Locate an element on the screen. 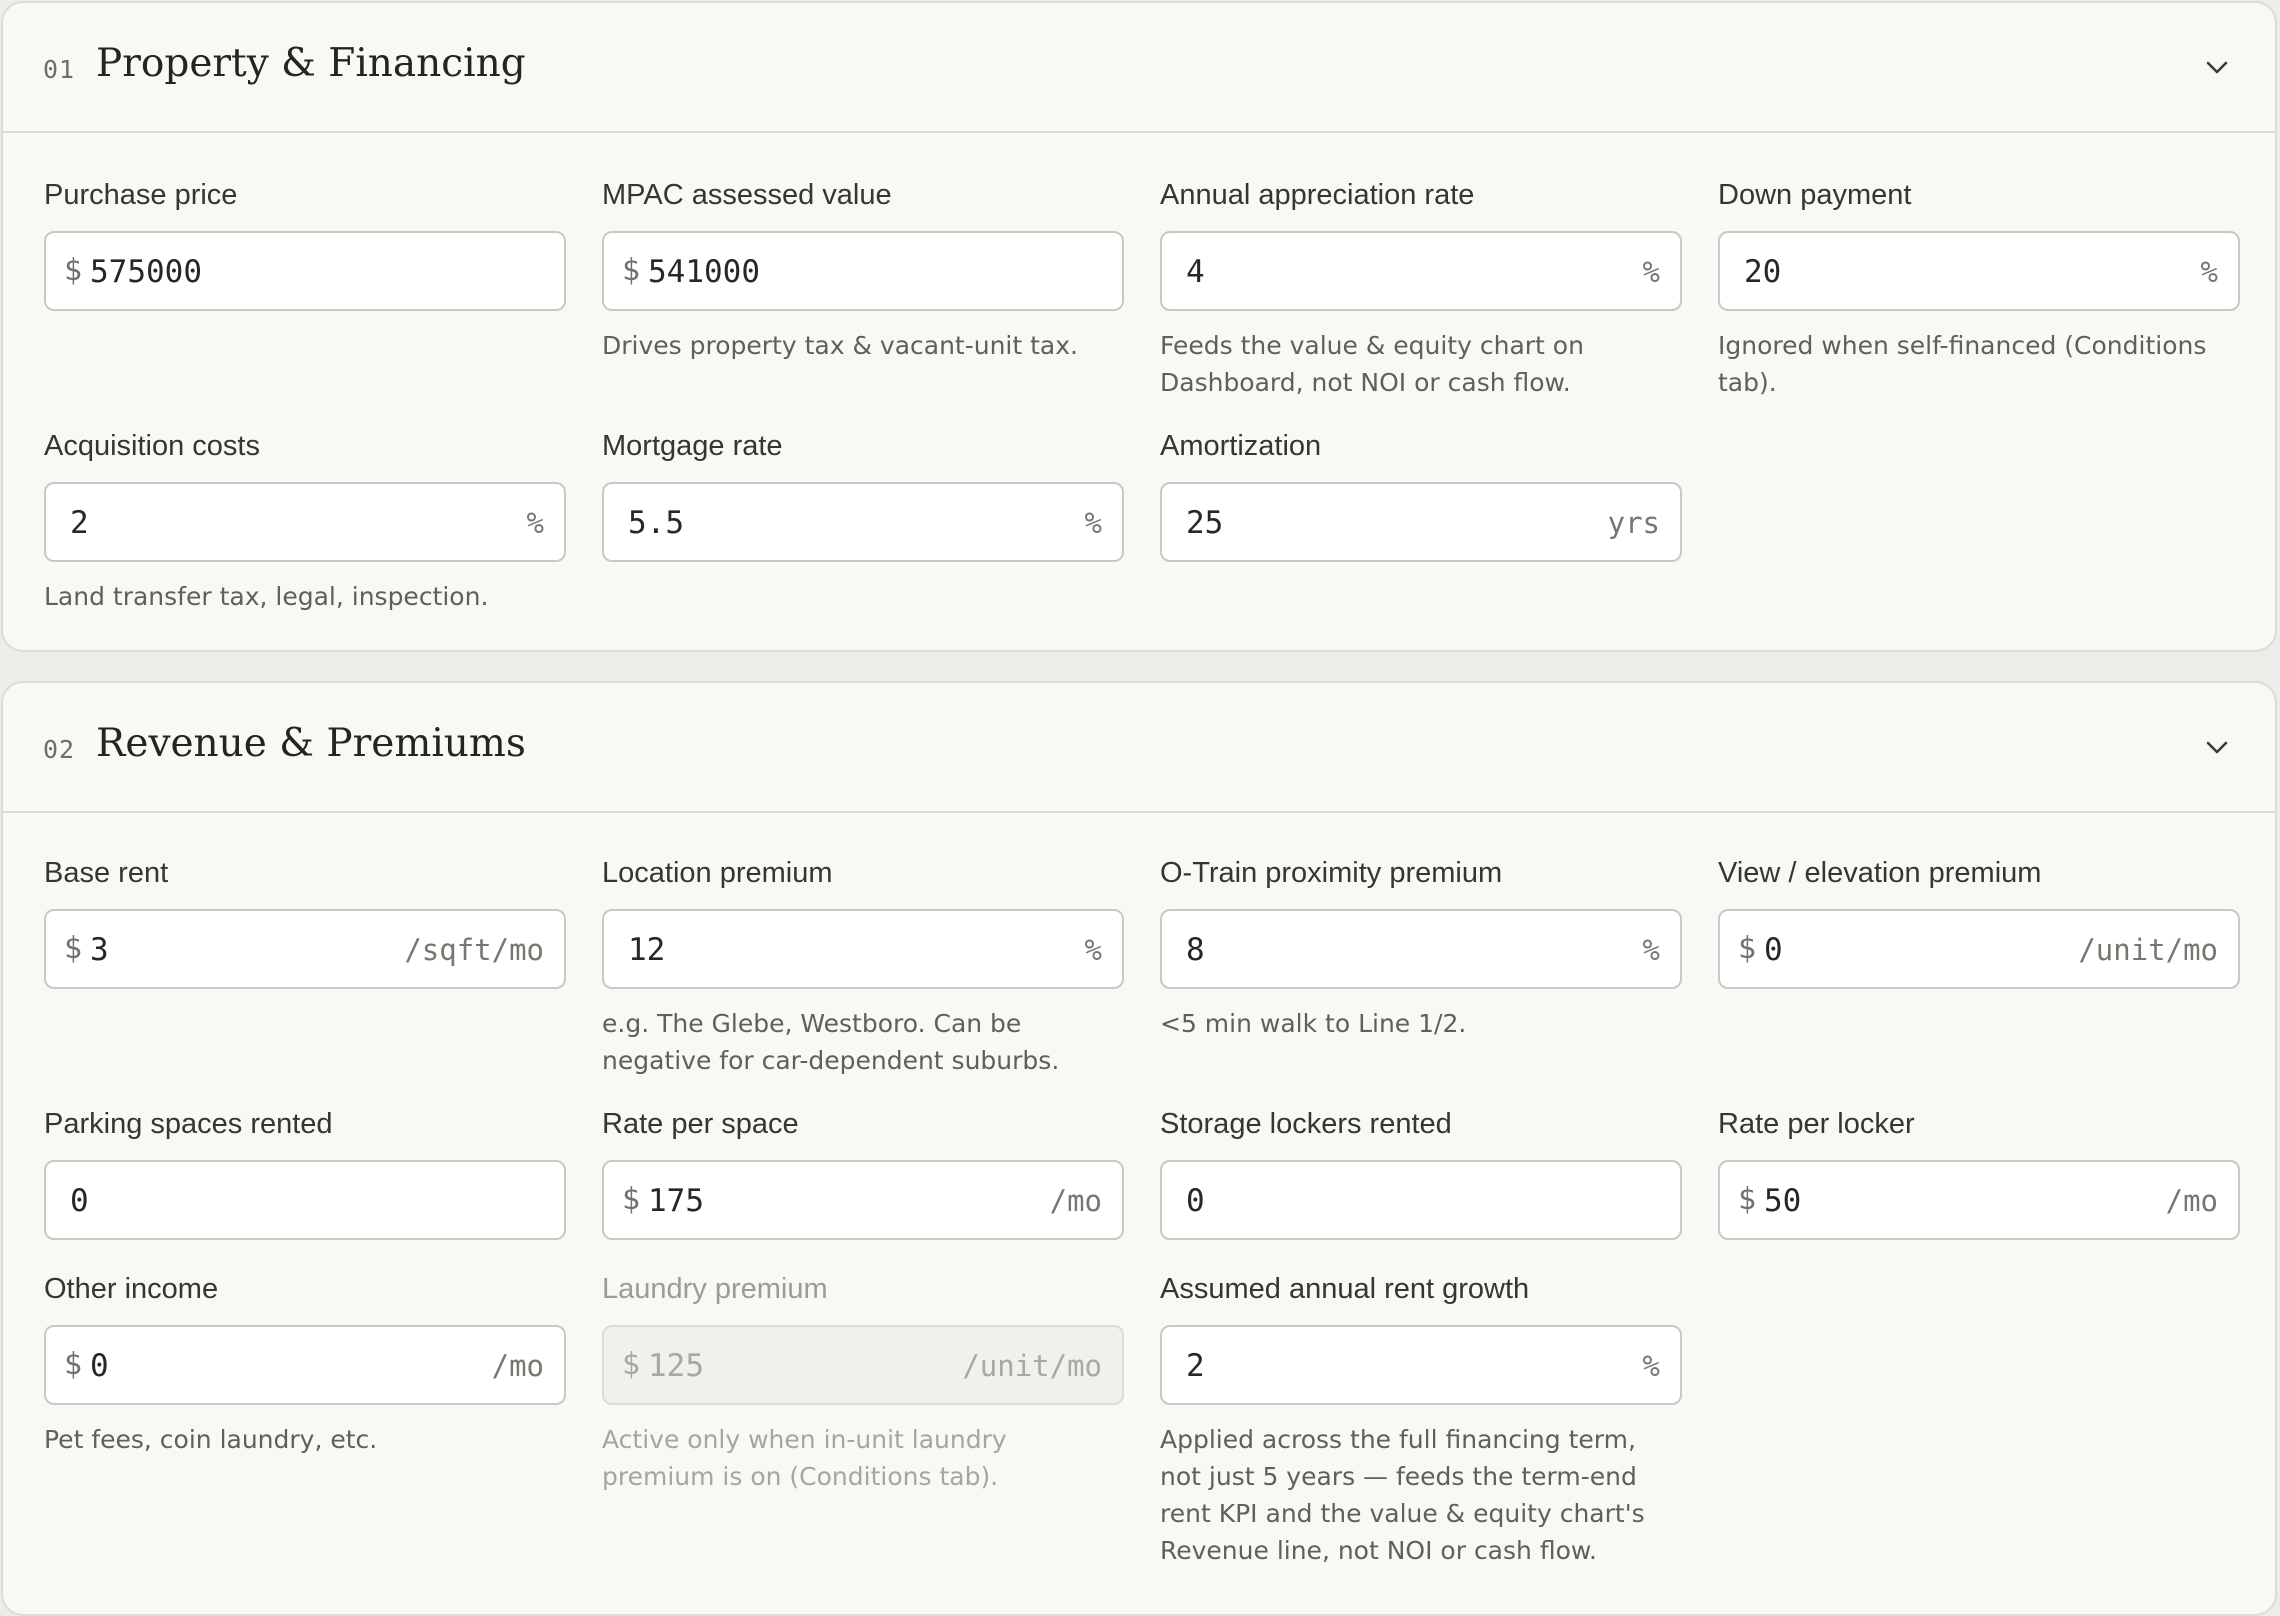 The height and width of the screenshot is (1616, 2280). unit-suffix: /sqft/mo is located at coordinates (474, 950).